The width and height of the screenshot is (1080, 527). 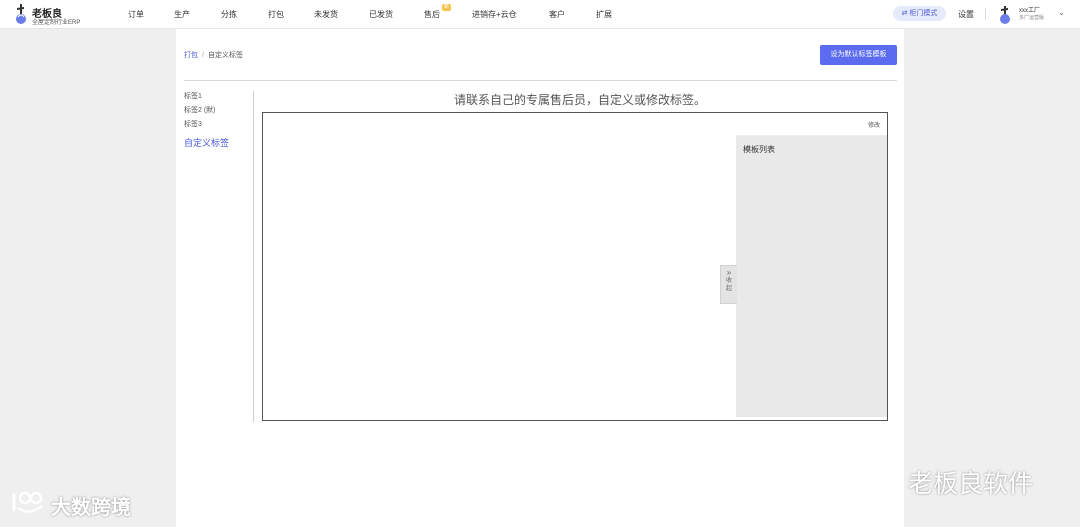 What do you see at coordinates (91, 508) in the screenshot?
I see `watermark-left-text: 大数跨境` at bounding box center [91, 508].